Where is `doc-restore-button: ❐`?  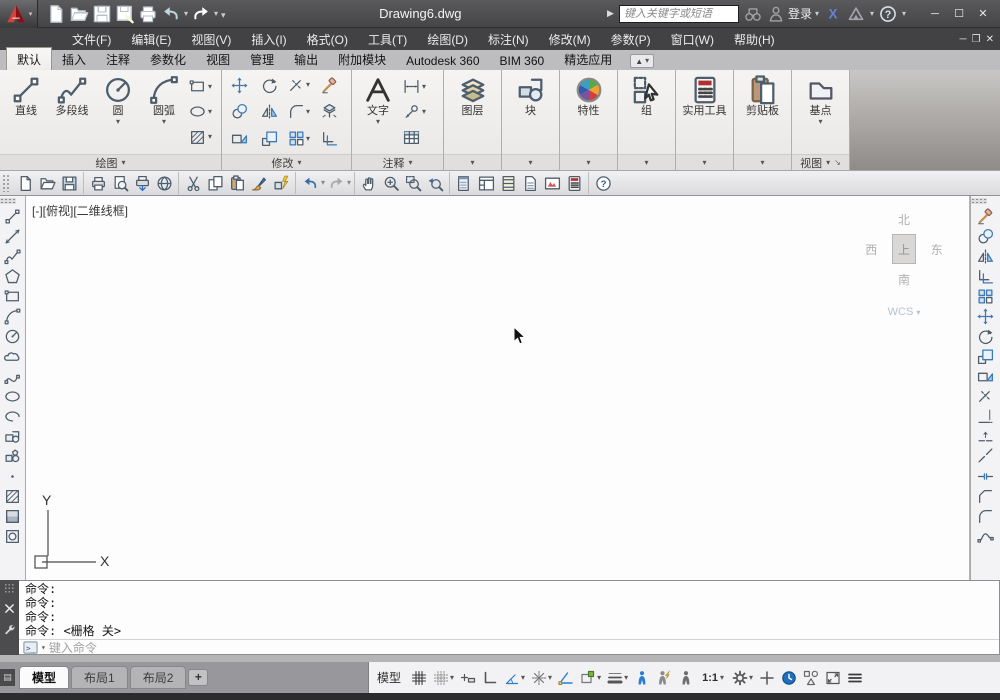 doc-restore-button: ❐ is located at coordinates (976, 39).